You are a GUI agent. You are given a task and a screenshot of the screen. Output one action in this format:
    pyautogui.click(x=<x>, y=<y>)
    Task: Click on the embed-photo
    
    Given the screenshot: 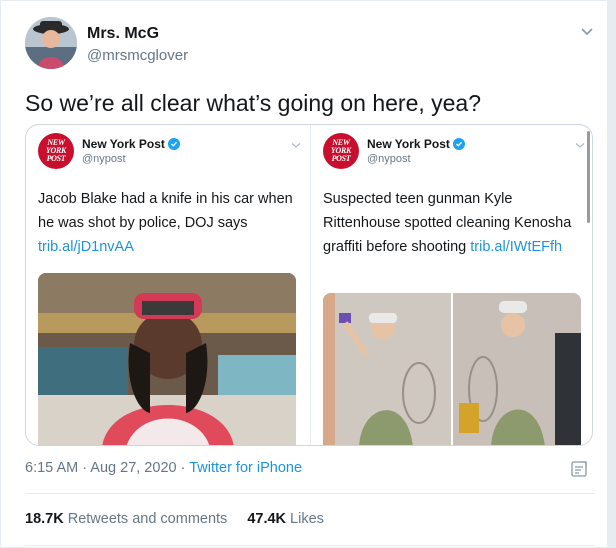 What is the action you would take?
    pyautogui.click(x=167, y=359)
    